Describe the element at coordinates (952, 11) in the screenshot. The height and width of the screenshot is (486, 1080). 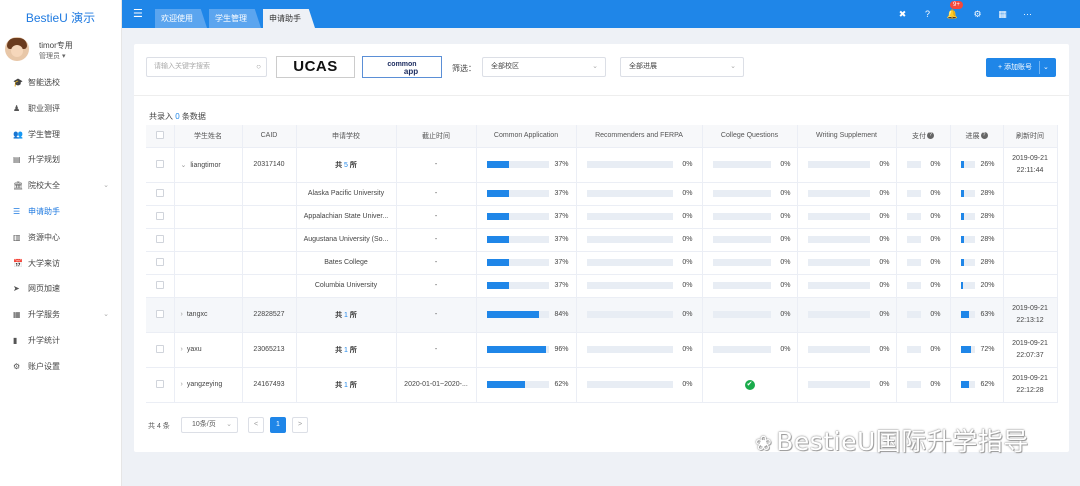
I see `bell-icon: 🔔 9+` at that location.